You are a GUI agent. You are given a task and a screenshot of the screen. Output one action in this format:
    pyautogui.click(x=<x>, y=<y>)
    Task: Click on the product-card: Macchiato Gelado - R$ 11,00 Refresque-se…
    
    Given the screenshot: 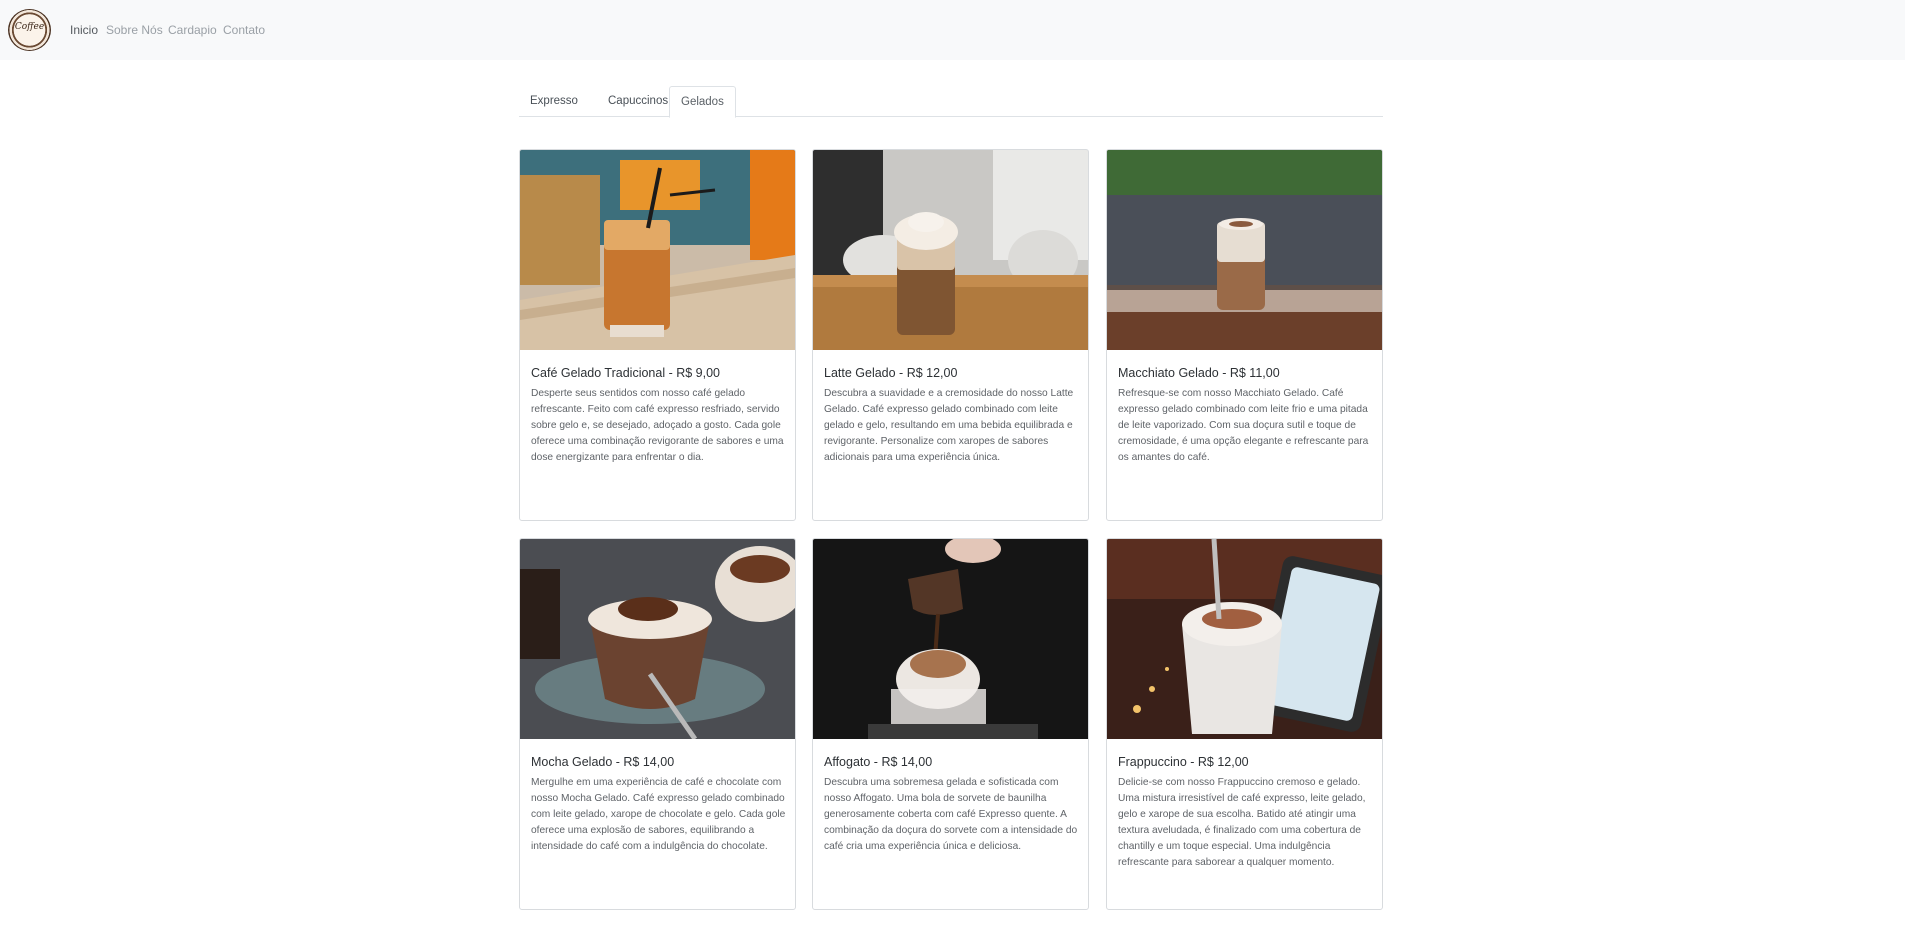 What is the action you would take?
    pyautogui.click(x=1244, y=335)
    